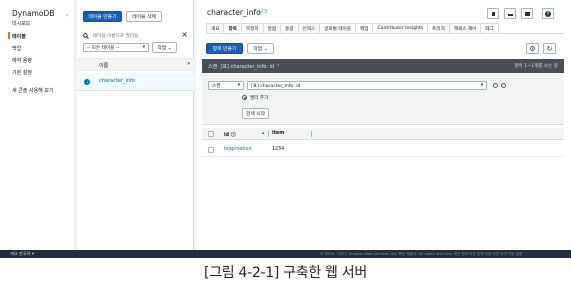 The image size is (571, 297). Describe the element at coordinates (276, 86) in the screenshot. I see `table-index-value: [표] character_info: id` at that location.